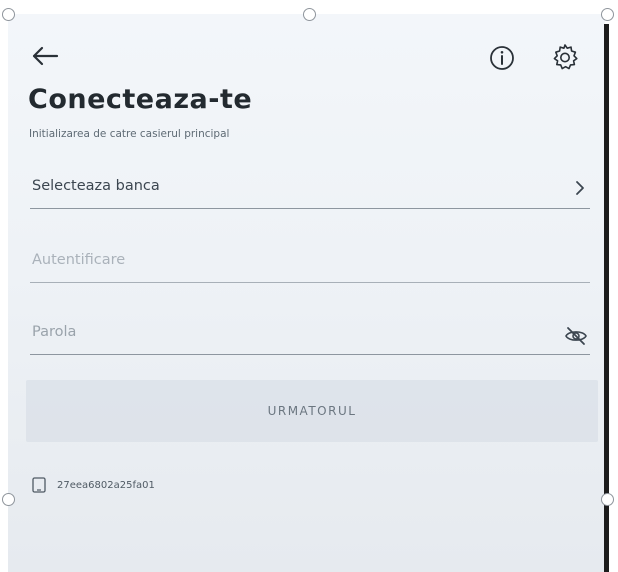 The image size is (618, 572). Describe the element at coordinates (310, 191) in the screenshot. I see `bank-select: Selecteaza banca` at that location.